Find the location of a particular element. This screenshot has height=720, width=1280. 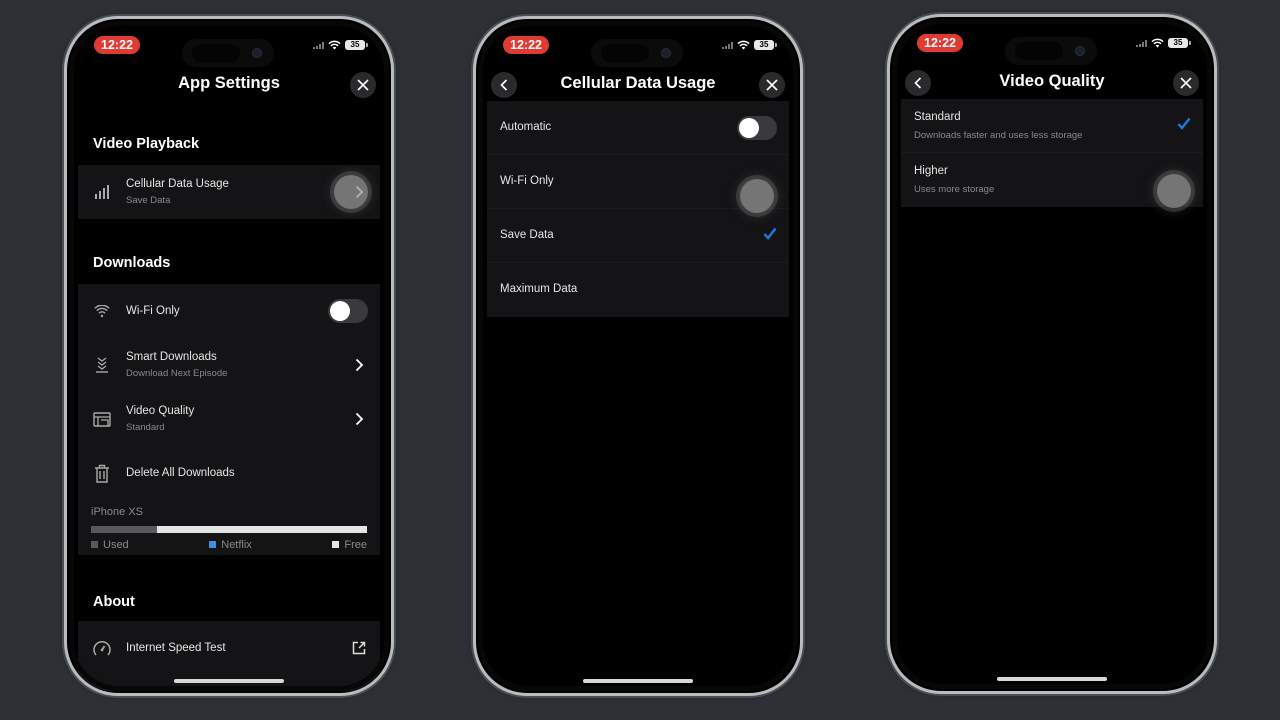

video-quality-icon is located at coordinates (102, 419).